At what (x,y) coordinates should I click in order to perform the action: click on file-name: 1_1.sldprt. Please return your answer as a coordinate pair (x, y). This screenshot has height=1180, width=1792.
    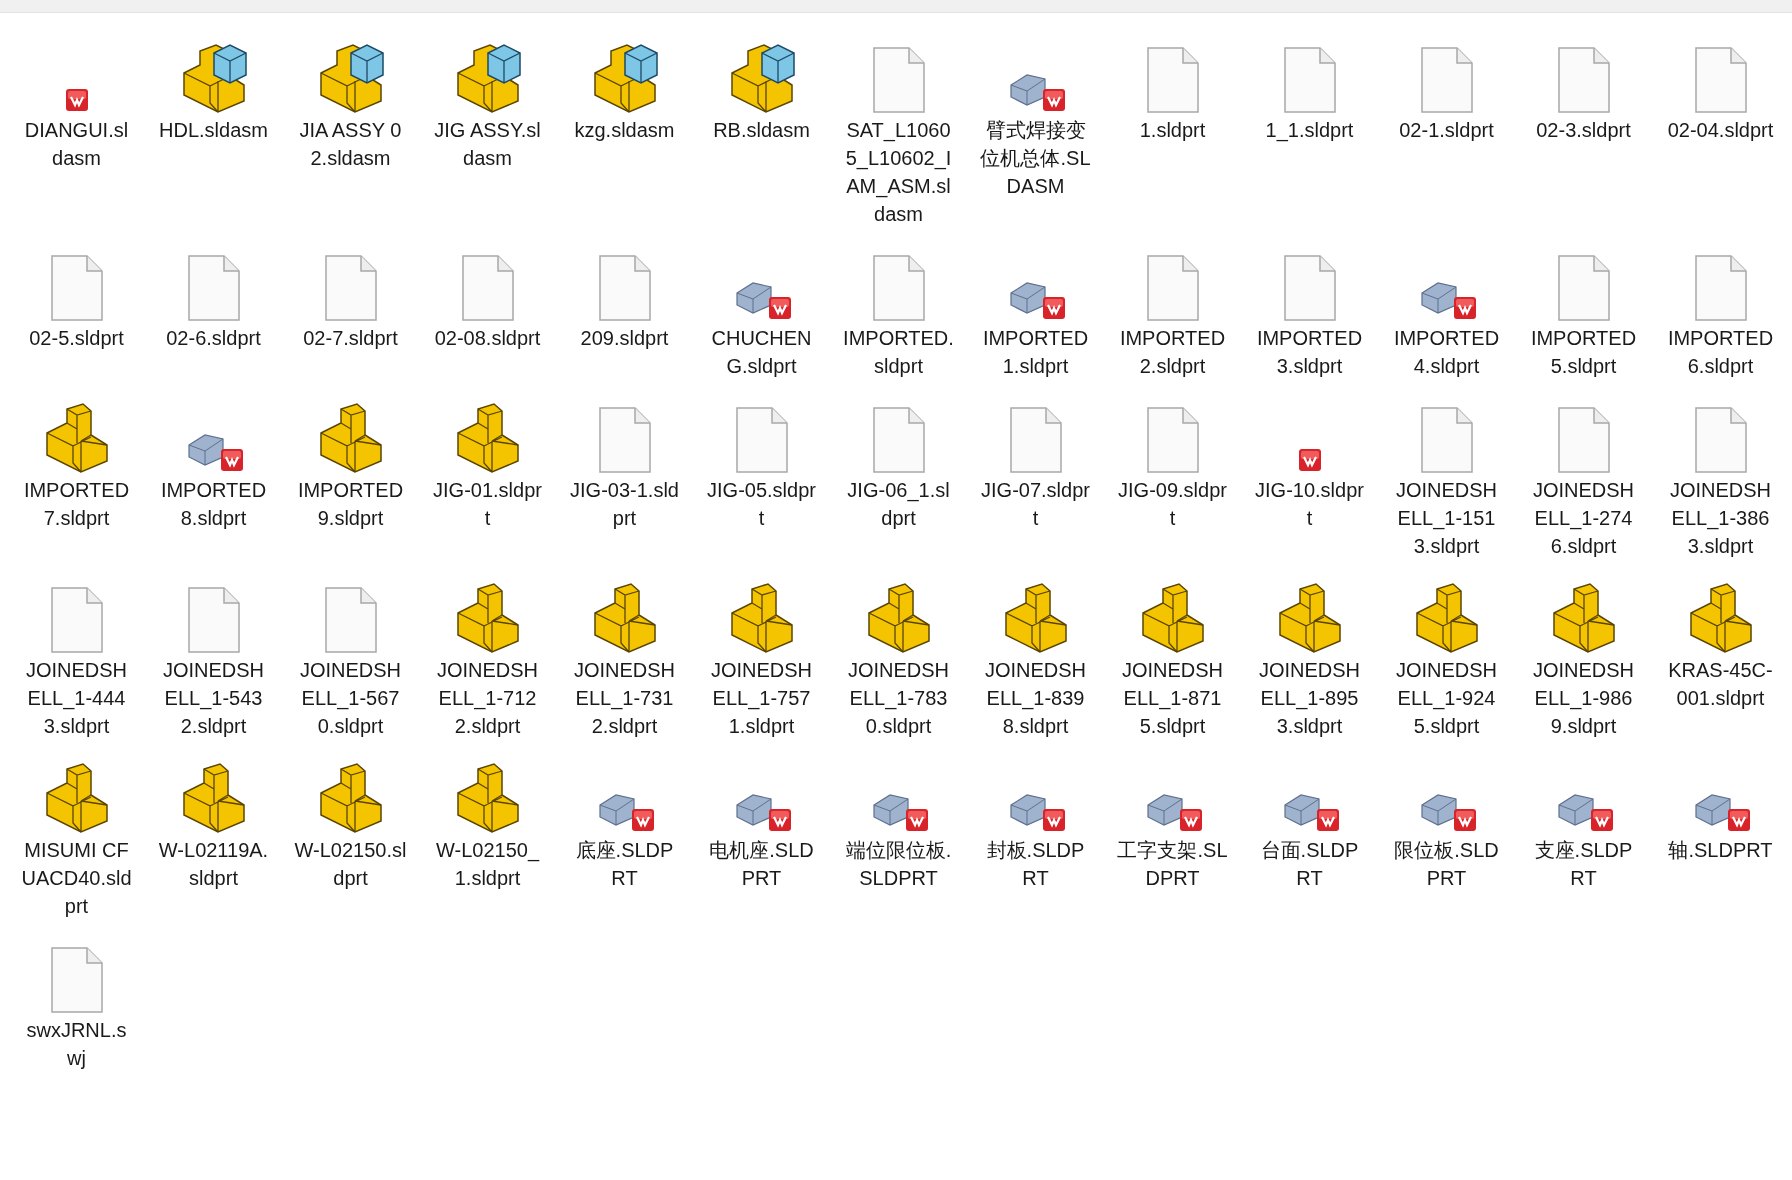
    Looking at the image, I should click on (1309, 131).